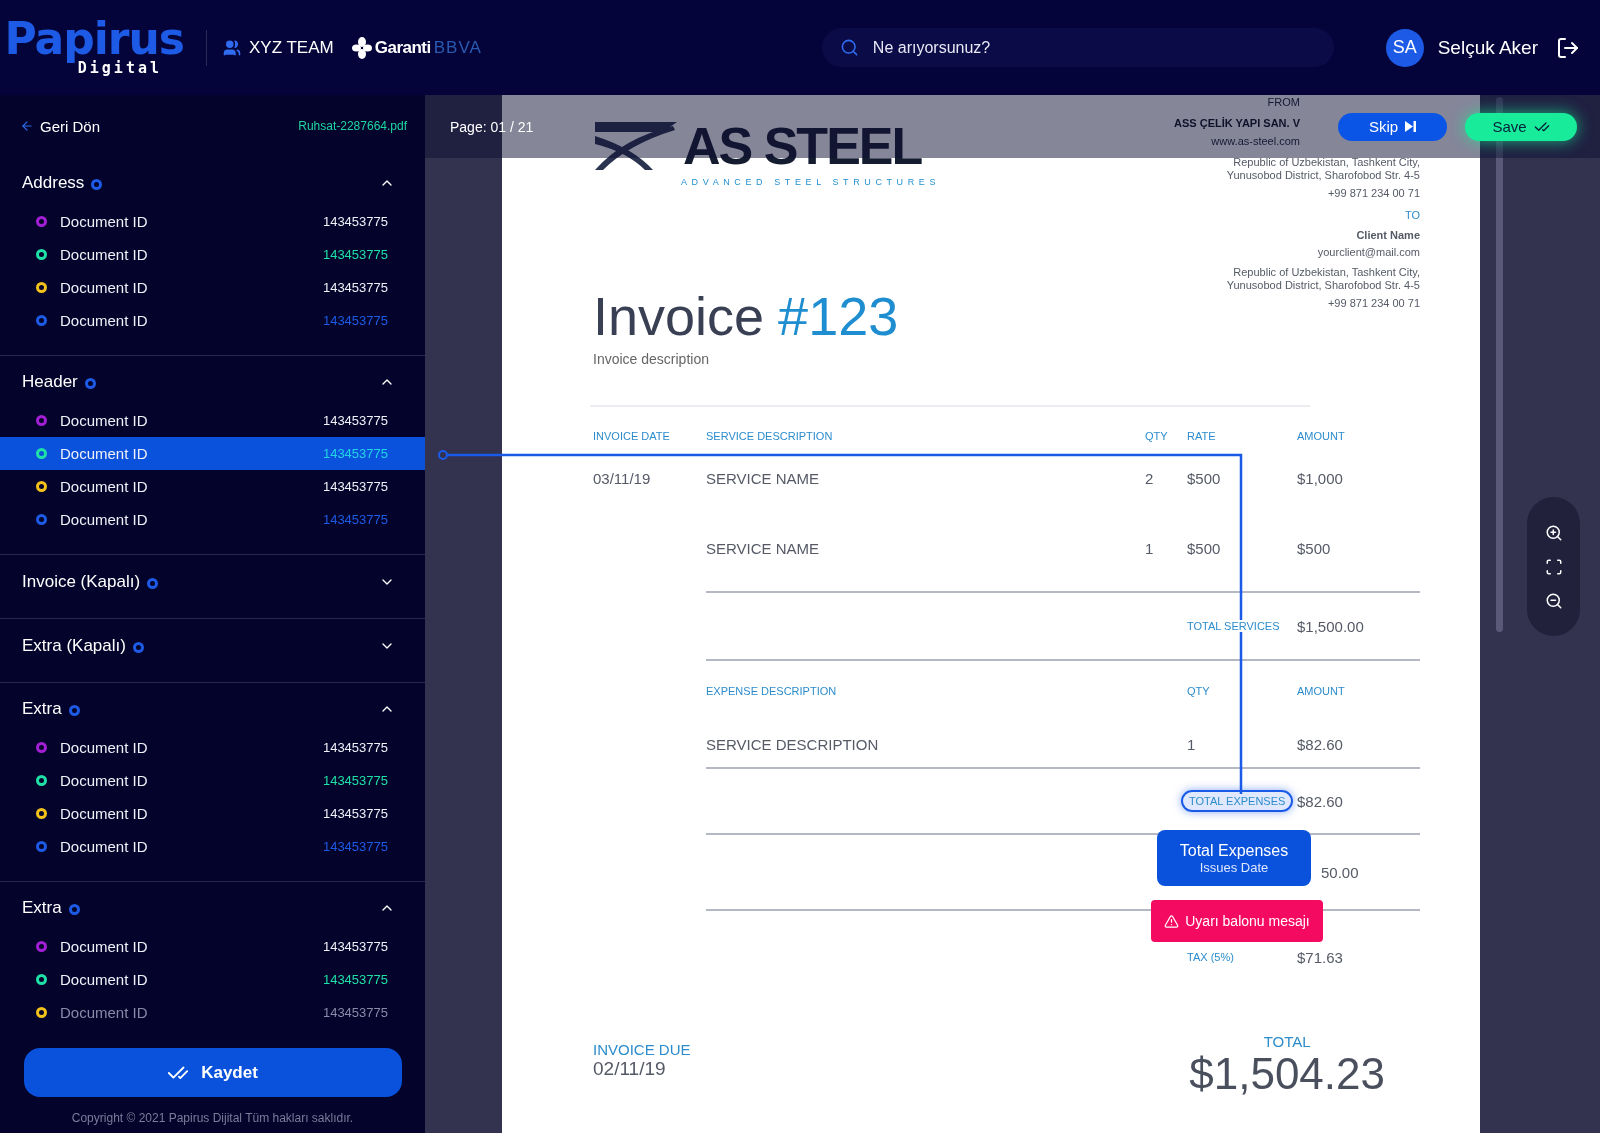 This screenshot has width=1600, height=1133. Describe the element at coordinates (291, 47) in the screenshot. I see `team-name: XYZ TEAM` at that location.